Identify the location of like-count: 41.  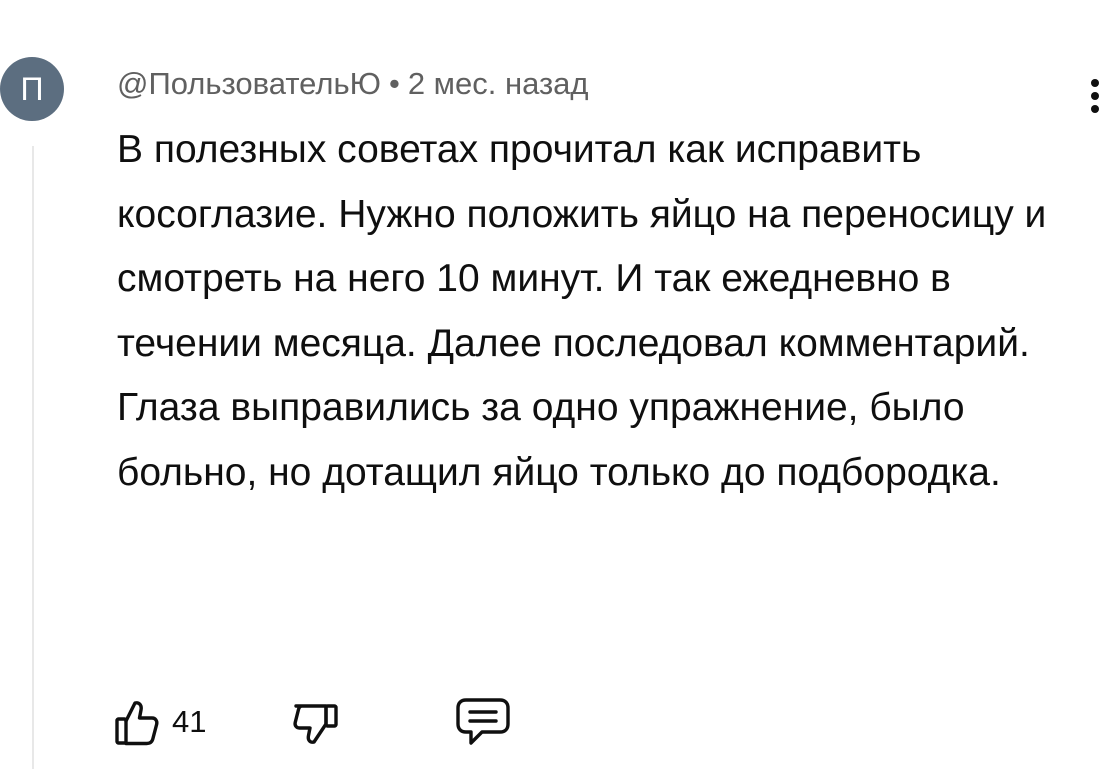
(189, 721).